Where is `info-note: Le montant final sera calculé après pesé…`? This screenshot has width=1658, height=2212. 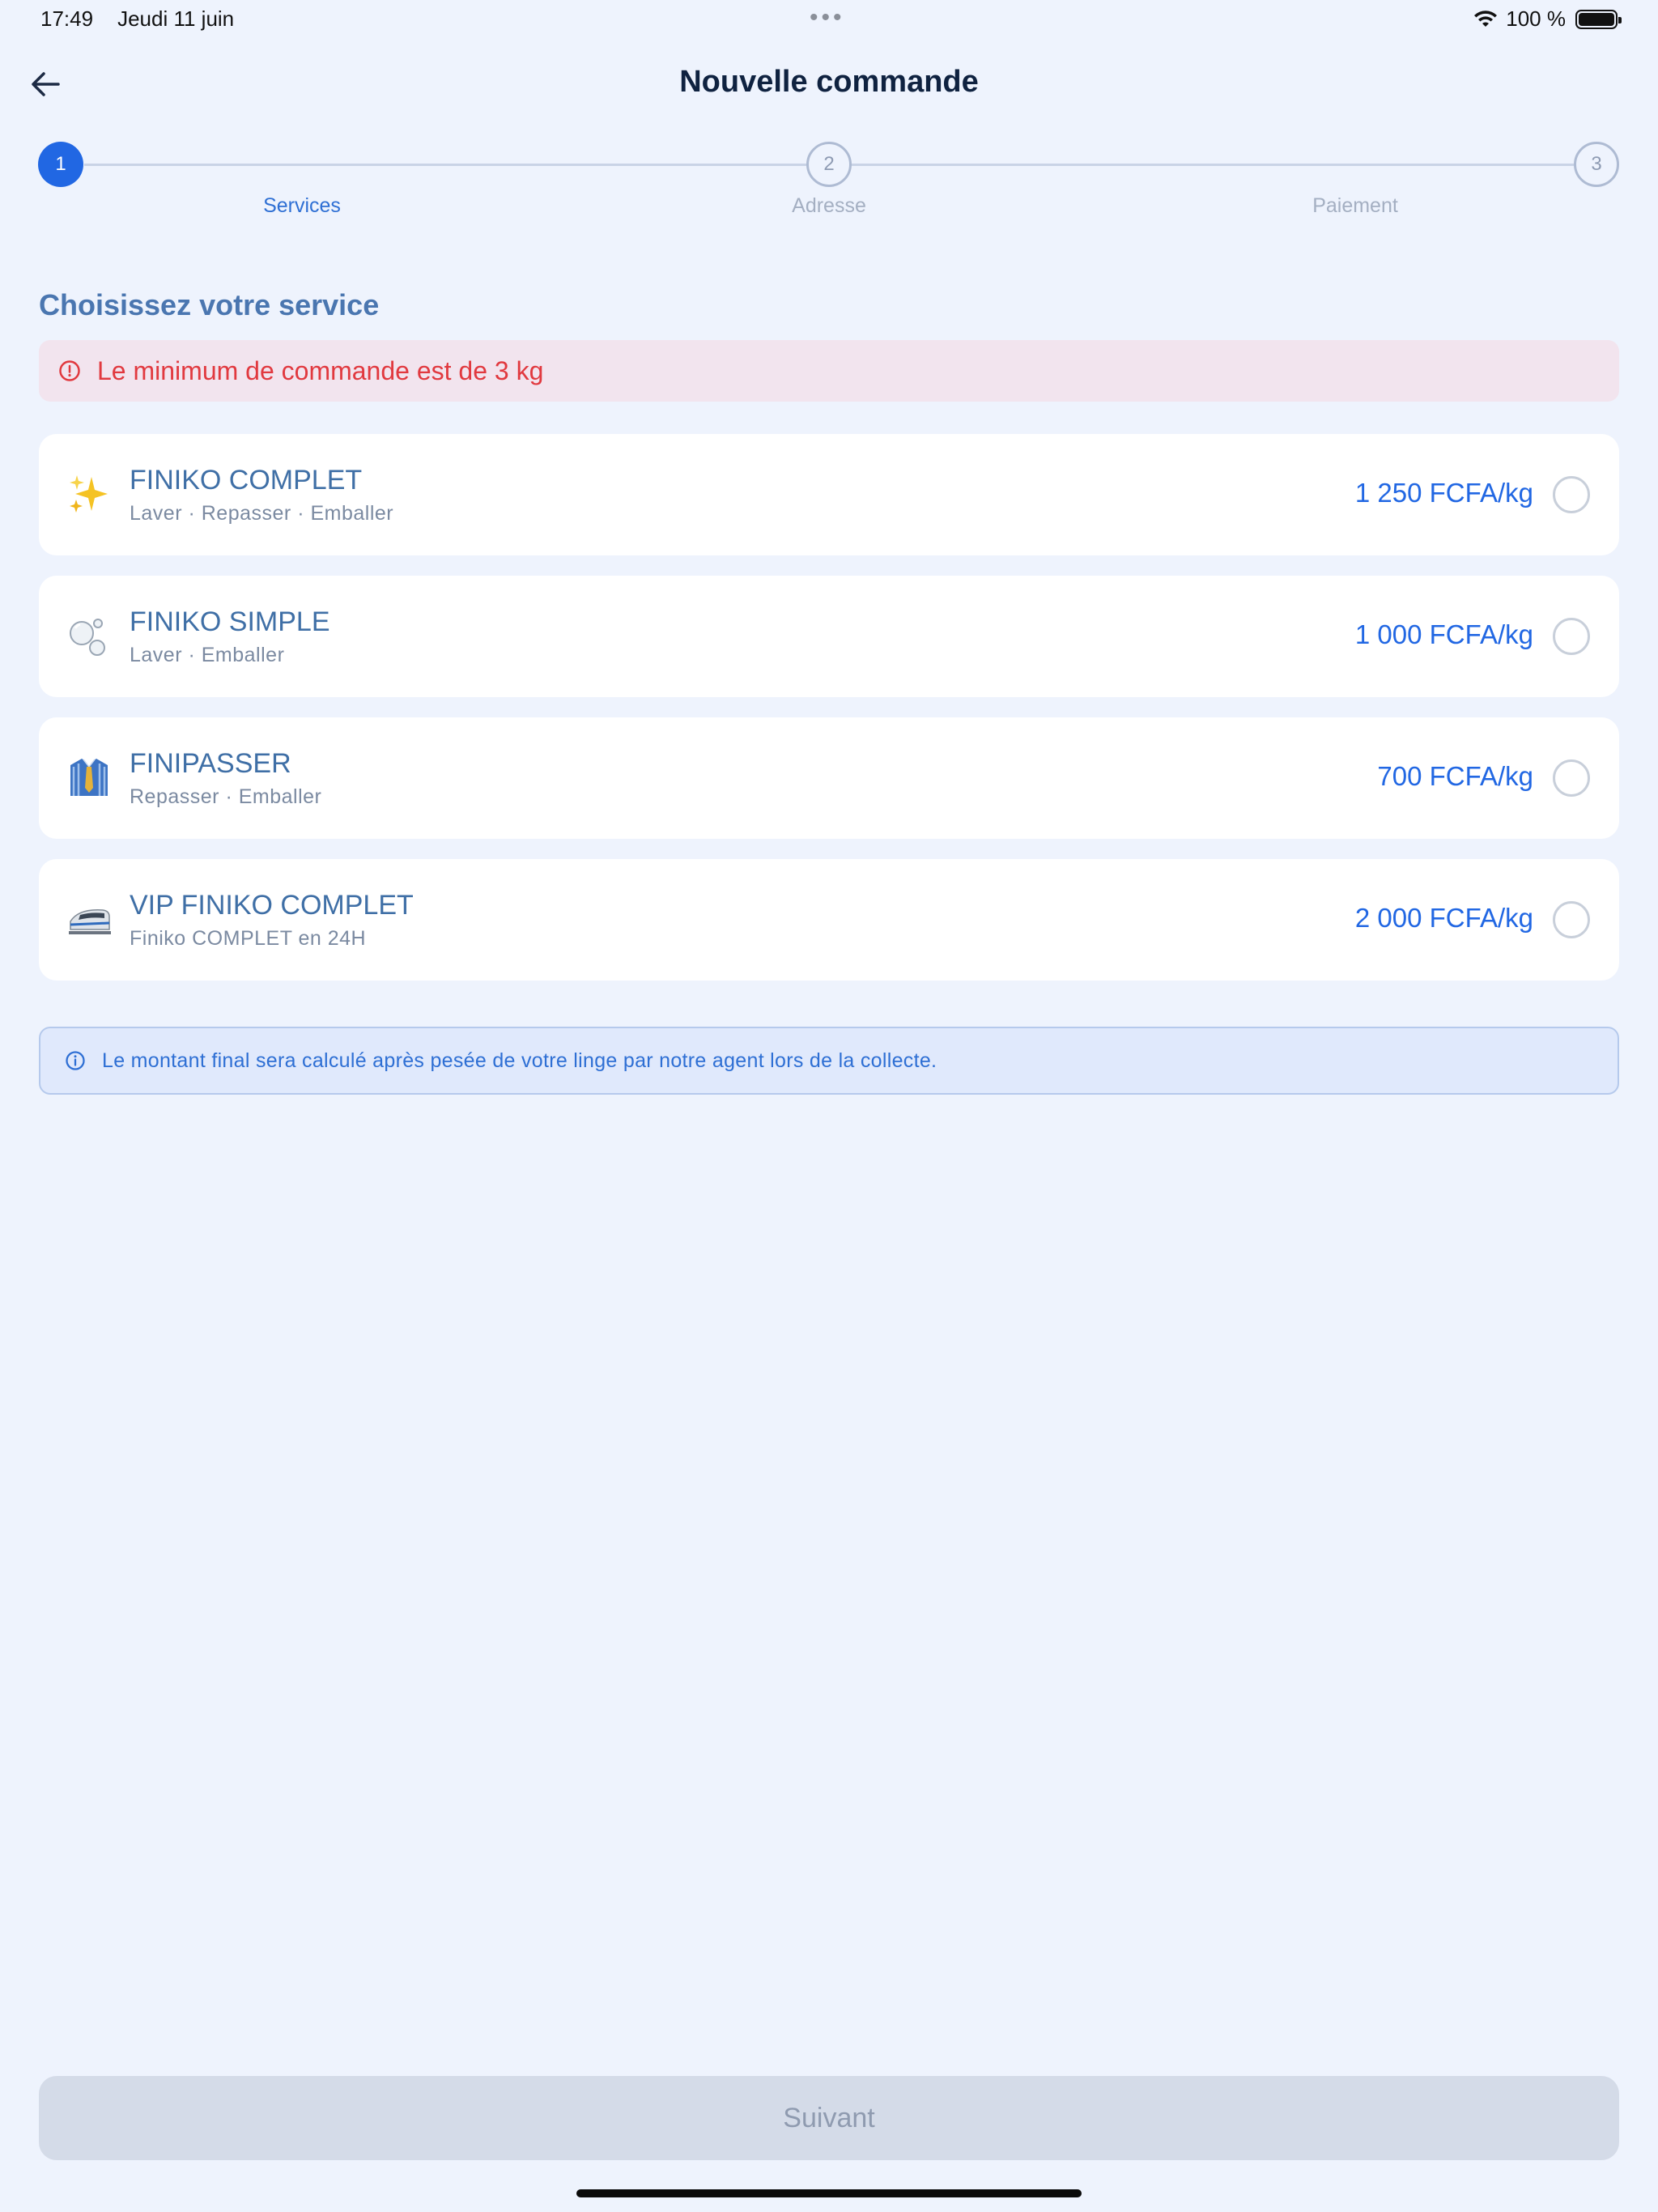
info-note: Le montant final sera calculé après pesé… is located at coordinates (829, 1061).